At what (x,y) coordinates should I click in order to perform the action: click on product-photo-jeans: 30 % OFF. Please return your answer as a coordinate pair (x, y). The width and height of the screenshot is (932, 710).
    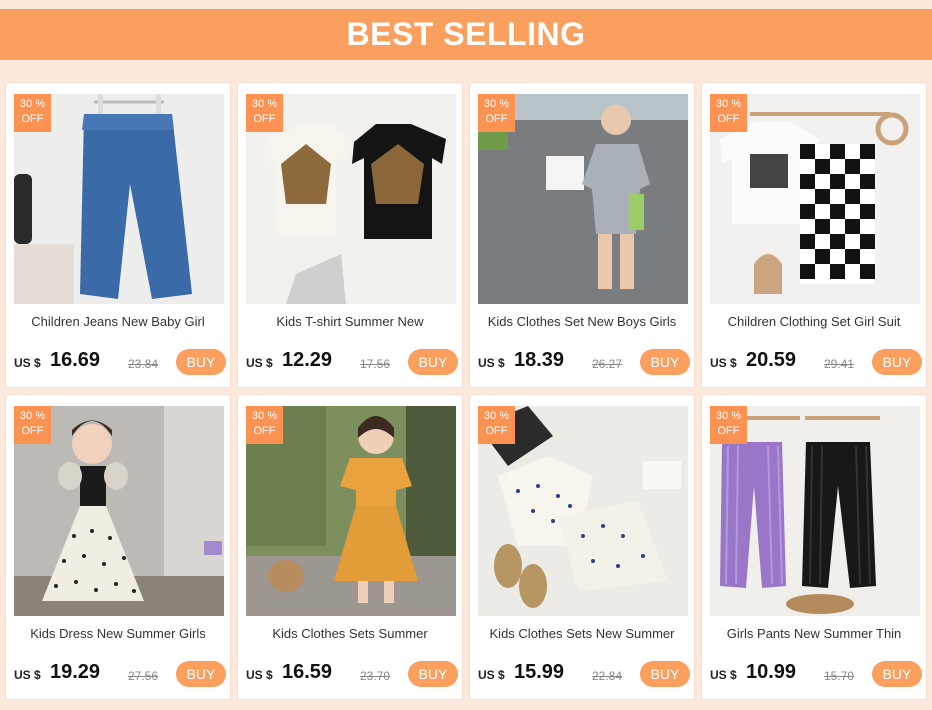
    Looking at the image, I should click on (119, 199).